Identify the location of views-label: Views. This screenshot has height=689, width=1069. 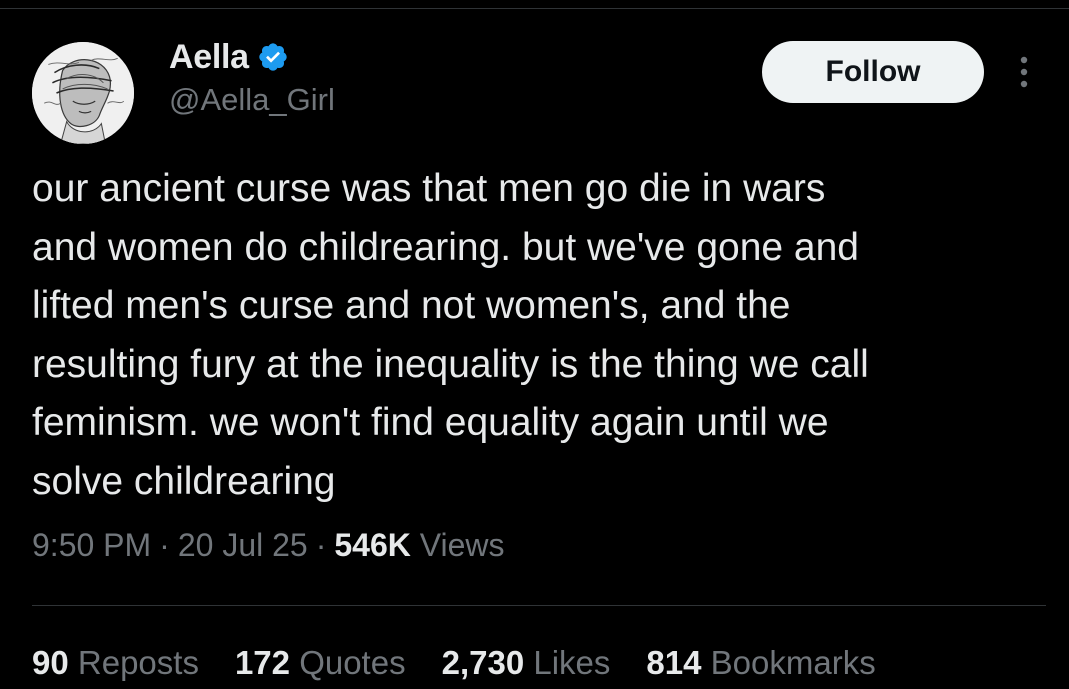
(462, 545).